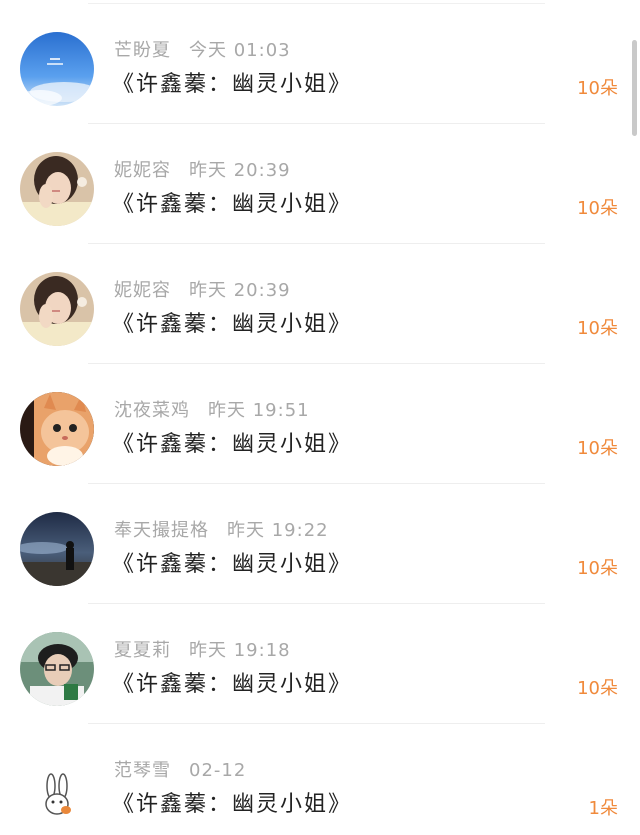  Describe the element at coordinates (142, 50) in the screenshot. I see `username: 芒盼夏` at that location.